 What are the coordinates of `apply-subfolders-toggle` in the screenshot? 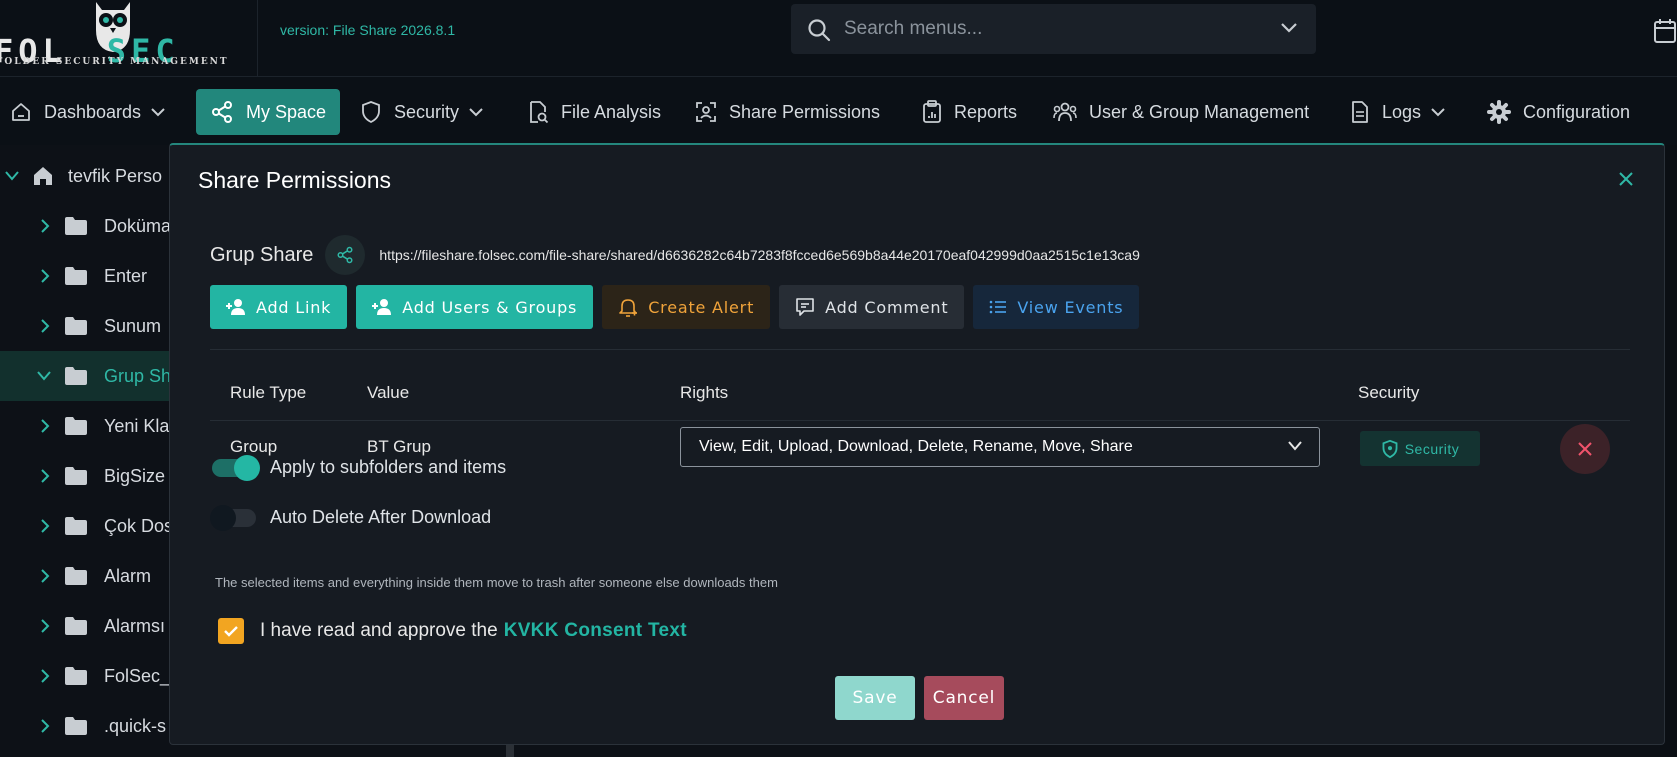 It's located at (236, 467).